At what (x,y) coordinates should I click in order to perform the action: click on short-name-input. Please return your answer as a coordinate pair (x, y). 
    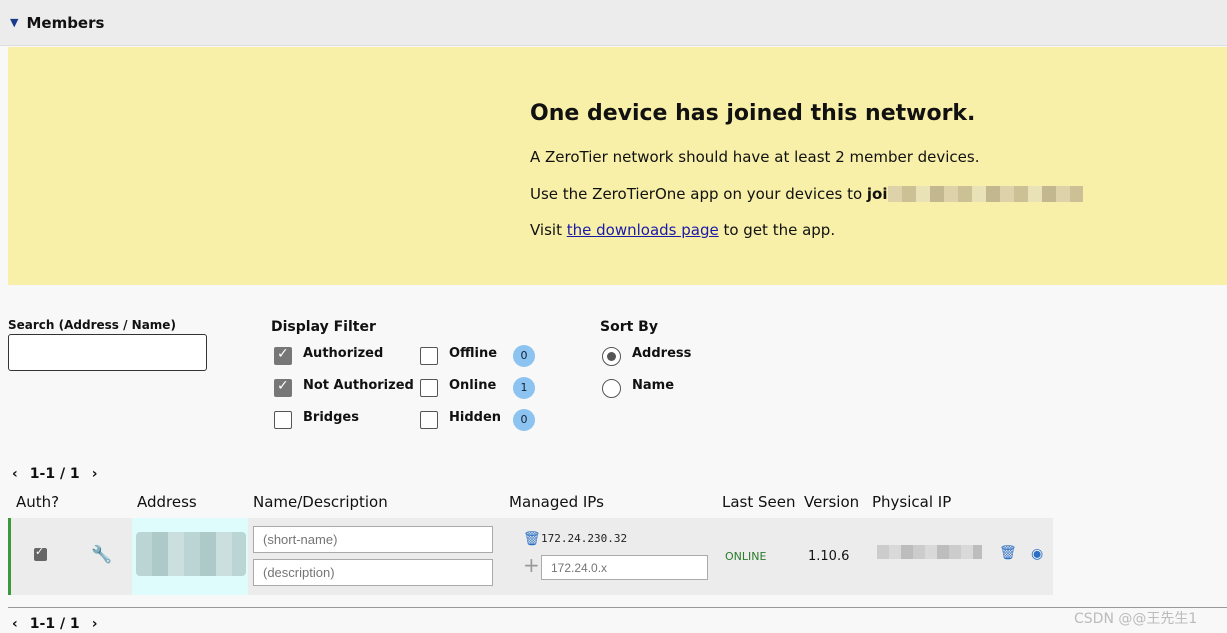
    Looking at the image, I should click on (373, 539).